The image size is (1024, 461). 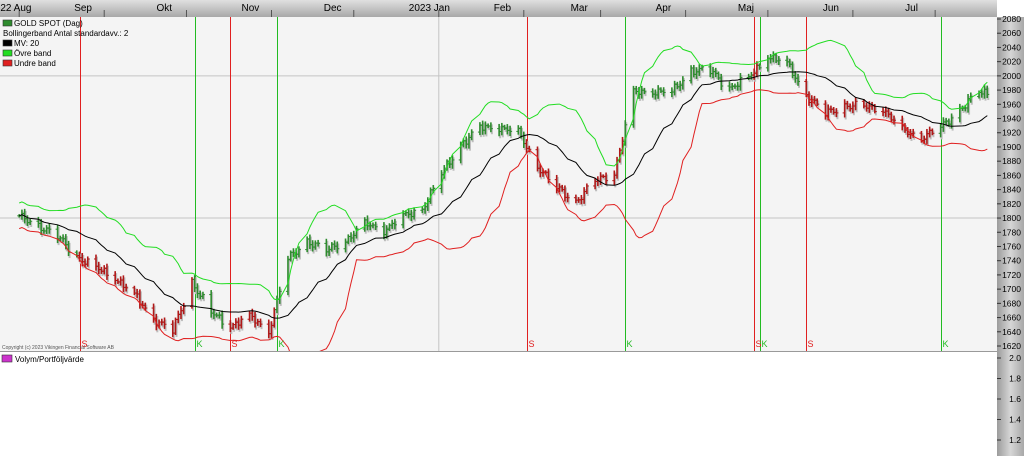 What do you see at coordinates (15, 8) in the screenshot?
I see `time-label: 2022 Aug` at bounding box center [15, 8].